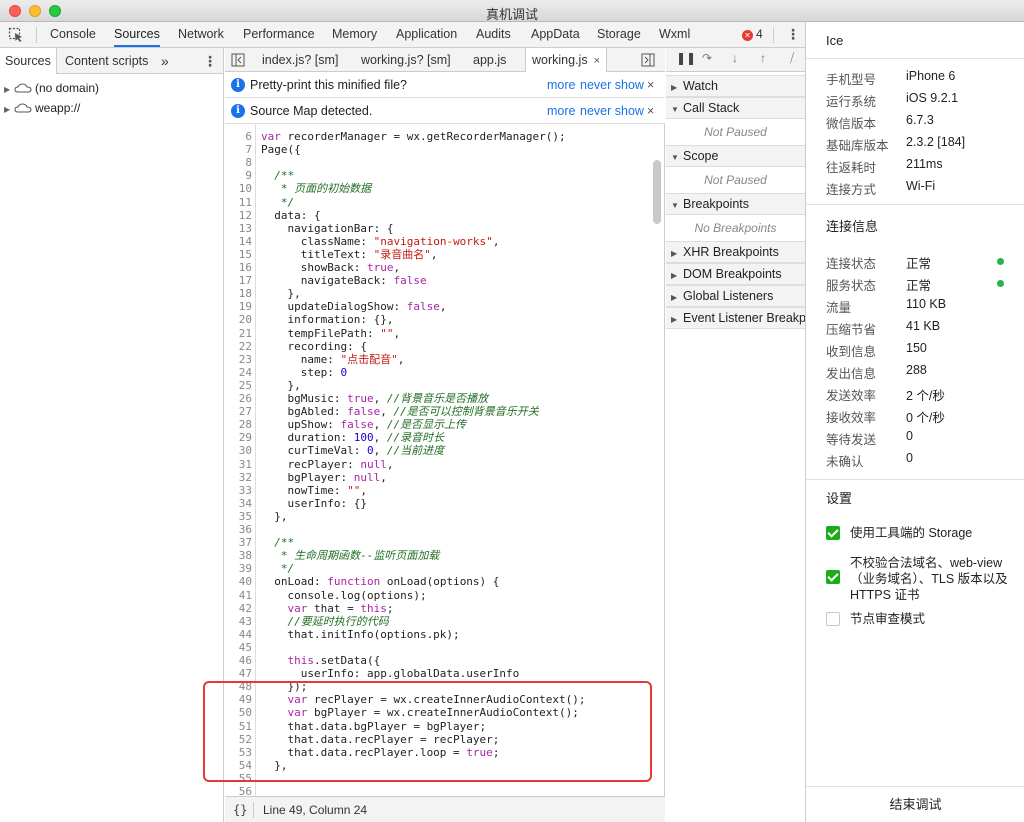 The width and height of the screenshot is (1024, 822). What do you see at coordinates (238, 385) in the screenshot?
I see `line-number: 25` at bounding box center [238, 385].